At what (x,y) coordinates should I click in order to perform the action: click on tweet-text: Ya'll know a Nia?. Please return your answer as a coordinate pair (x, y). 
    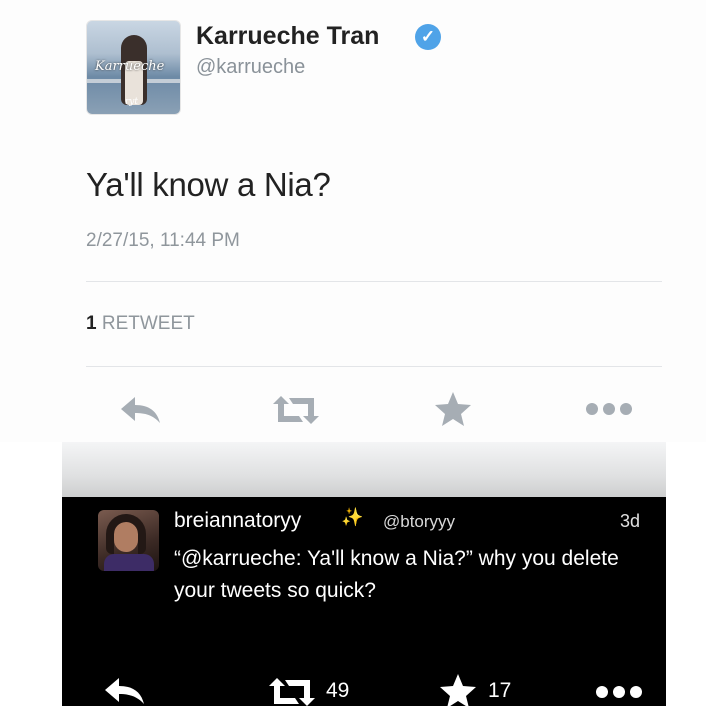
    Looking at the image, I should click on (208, 184).